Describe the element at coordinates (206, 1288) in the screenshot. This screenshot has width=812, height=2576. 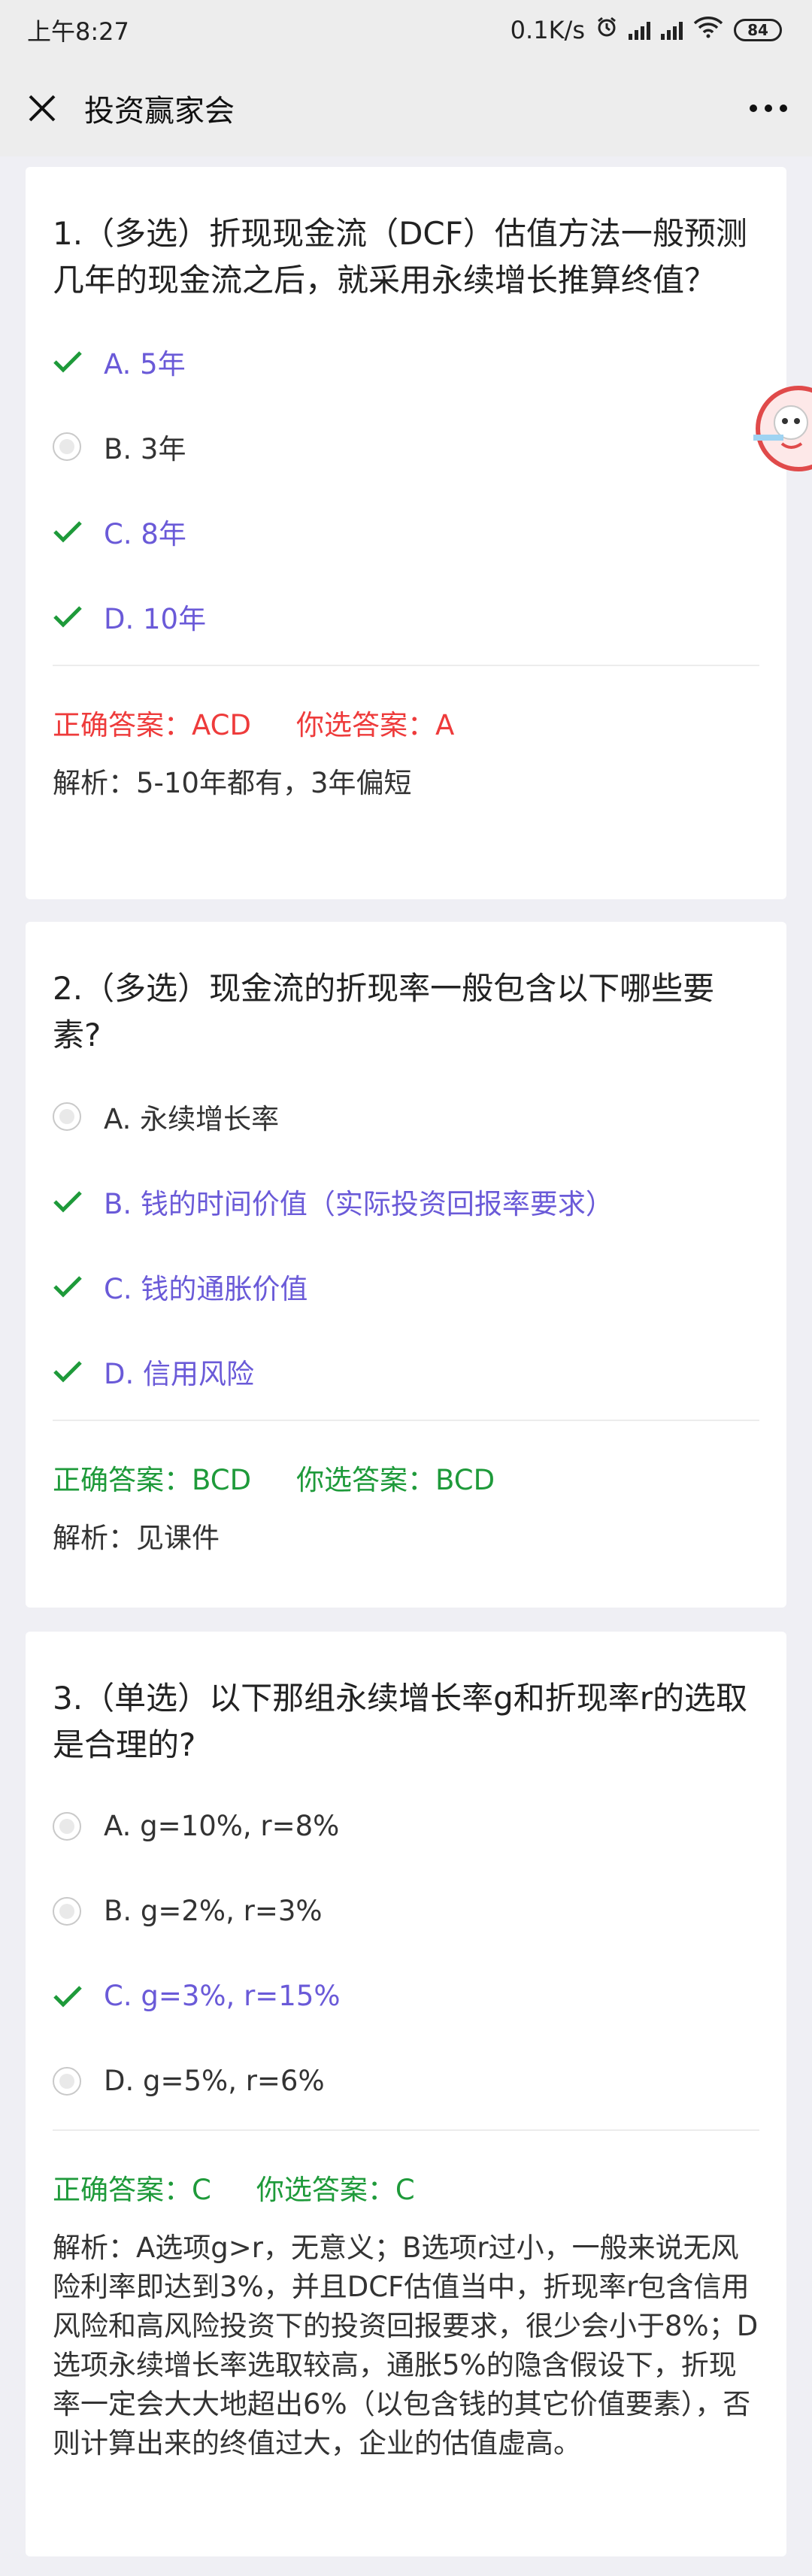
I see `option-label: C. 钱的通胀价值` at that location.